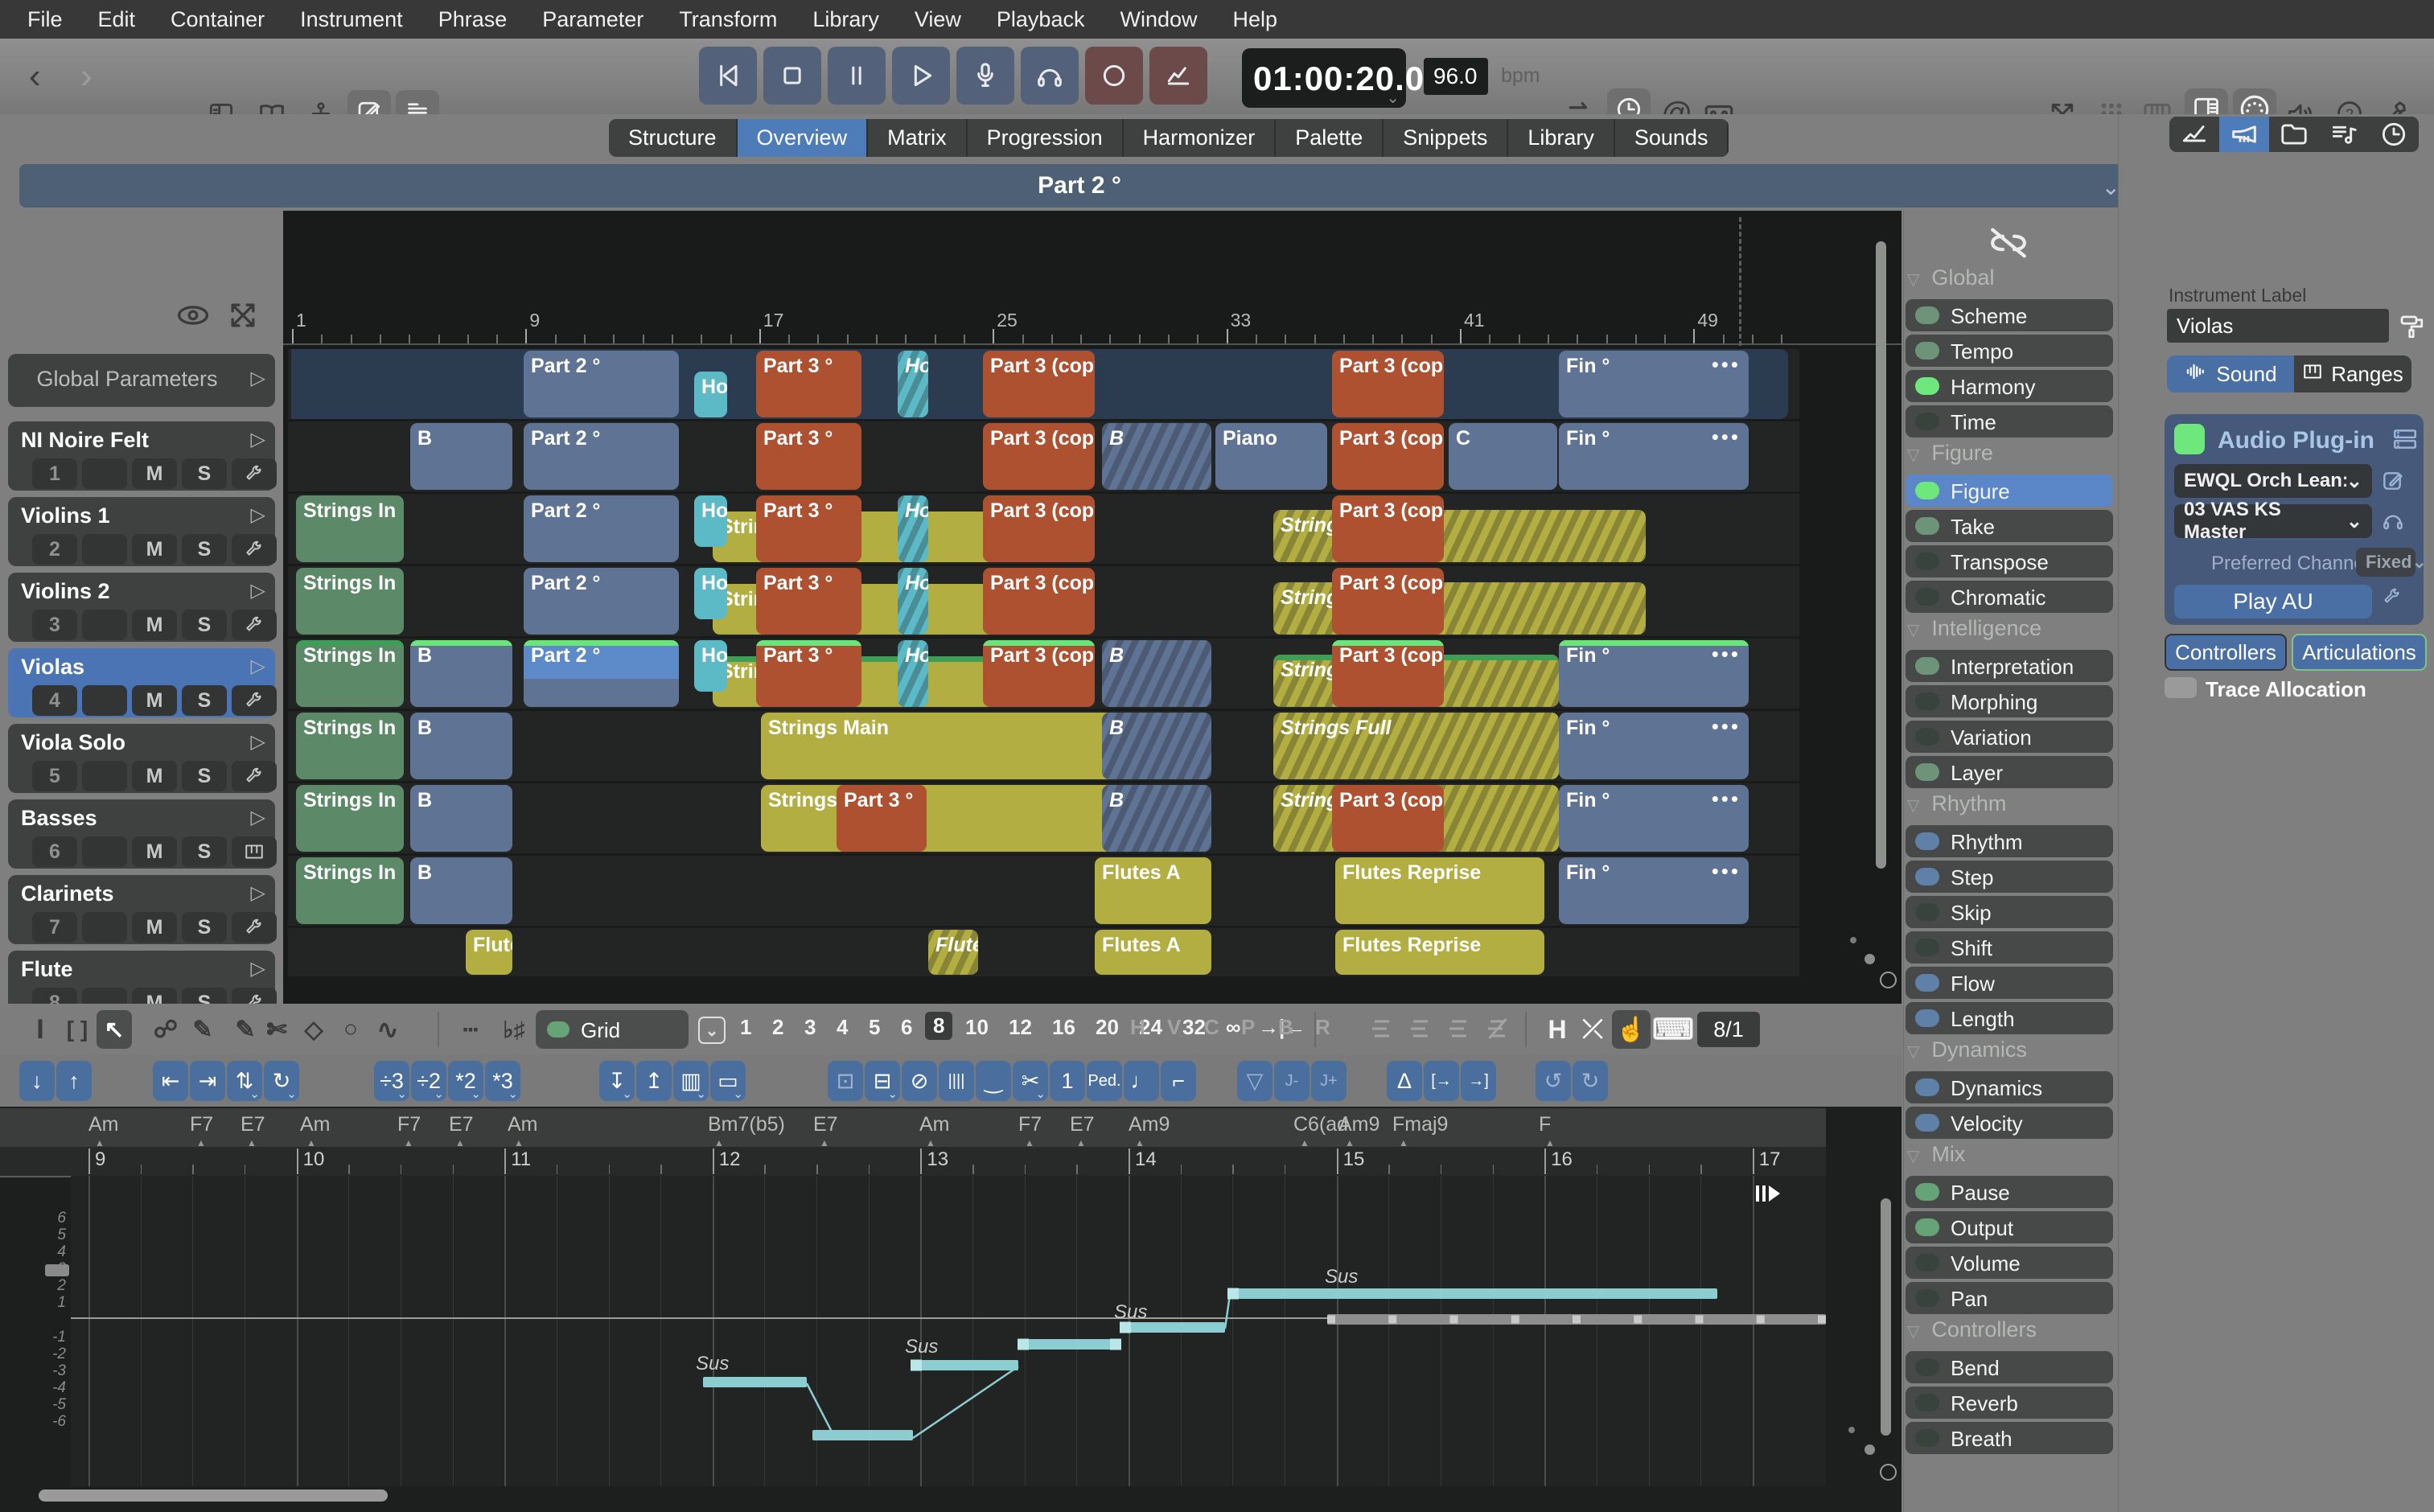 The image size is (2434, 1512). Describe the element at coordinates (948, 1331) in the screenshot. I see `editor-grid` at that location.